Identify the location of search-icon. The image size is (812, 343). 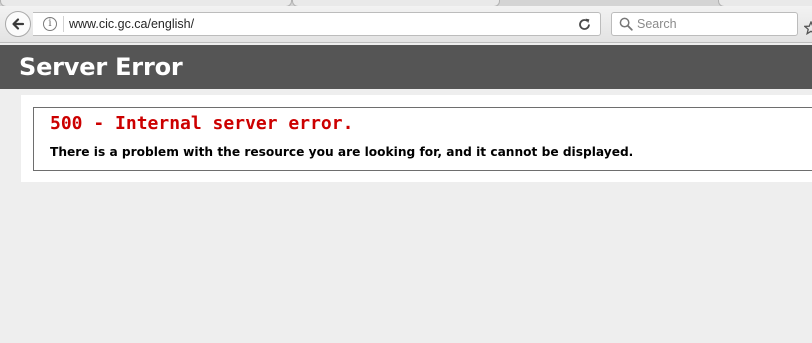
(626, 24).